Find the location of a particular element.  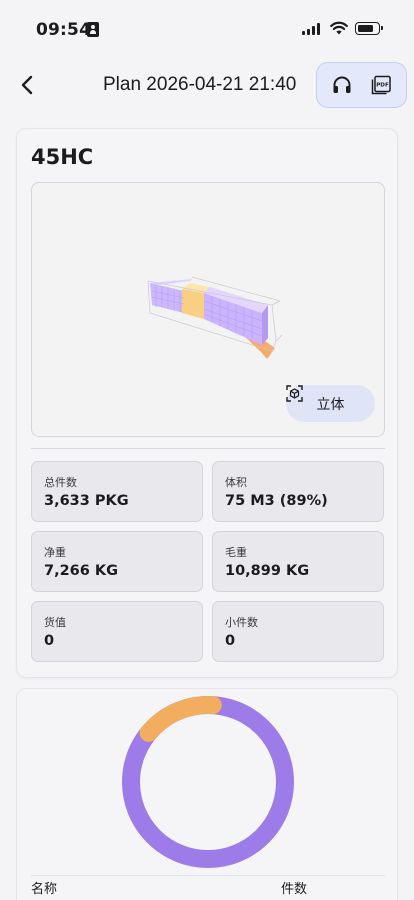

chevron-left-icon is located at coordinates (27, 85).